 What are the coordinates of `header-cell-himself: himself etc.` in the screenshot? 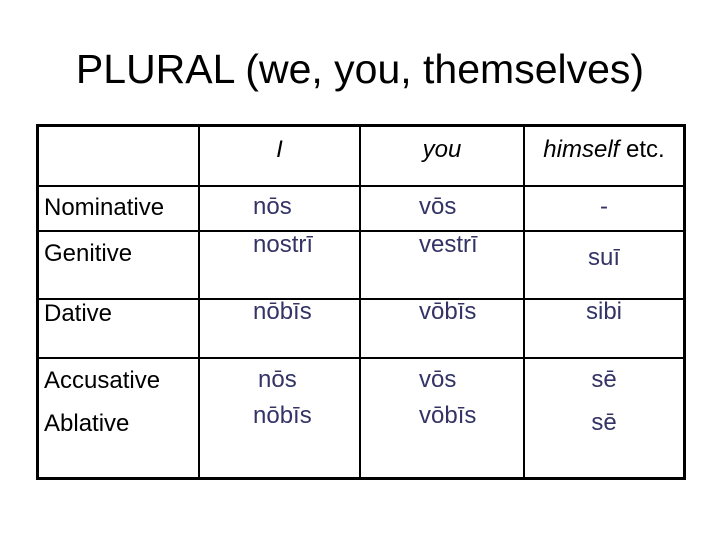 It's located at (604, 150).